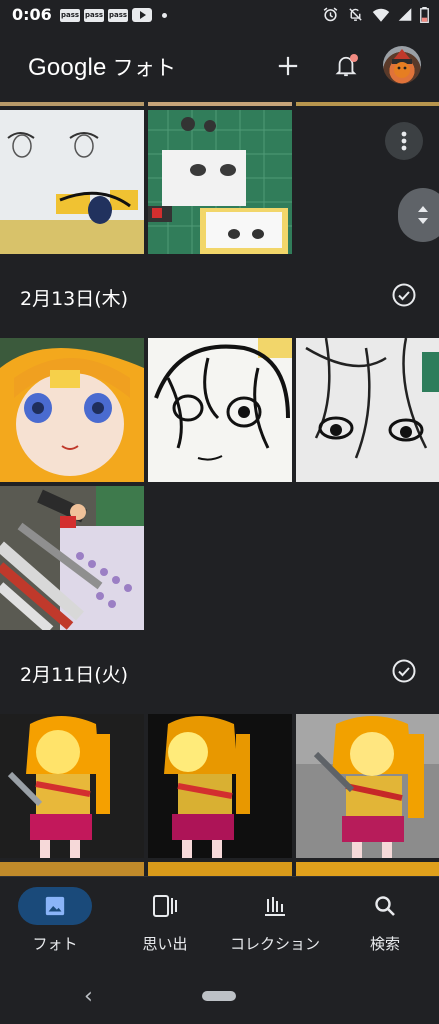 This screenshot has height=1024, width=439. I want to click on search-icon, so click(385, 906).